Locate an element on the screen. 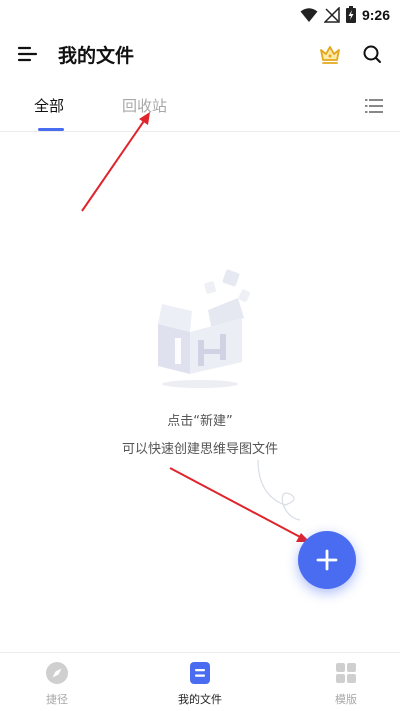 The height and width of the screenshot is (711, 400). nav-item-my-files: 我的文件 is located at coordinates (200, 684).